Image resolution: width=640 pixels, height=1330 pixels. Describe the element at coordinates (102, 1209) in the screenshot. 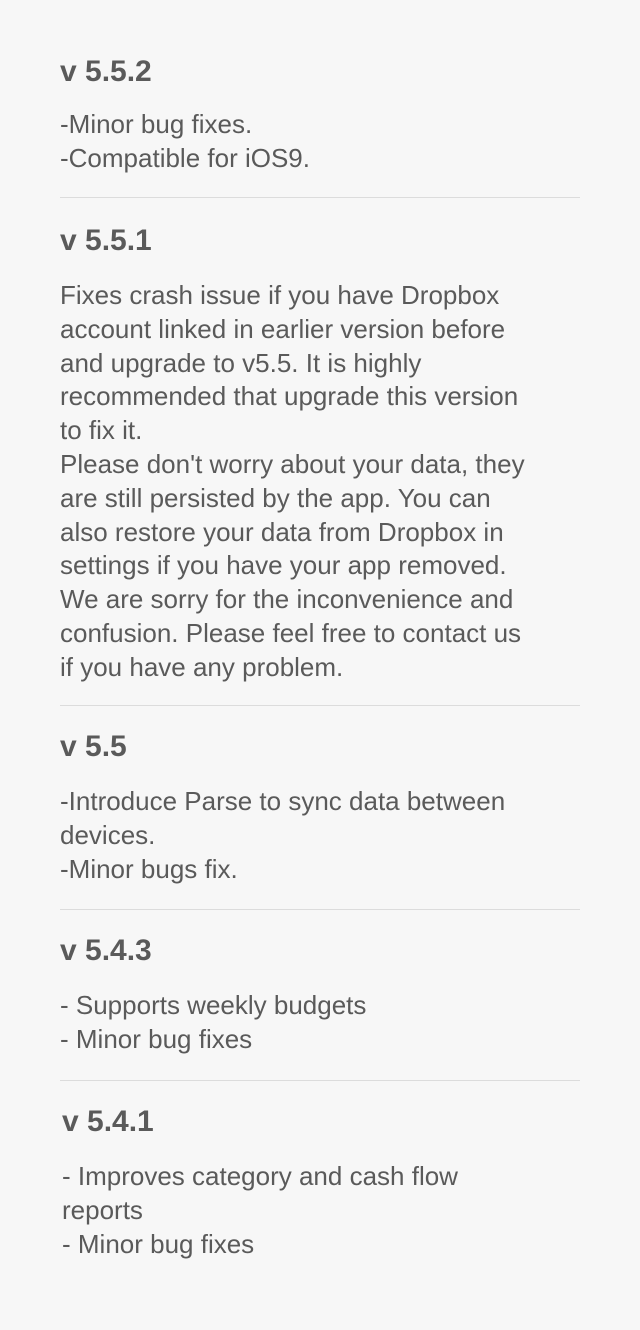

I see `note-line: reports` at that location.